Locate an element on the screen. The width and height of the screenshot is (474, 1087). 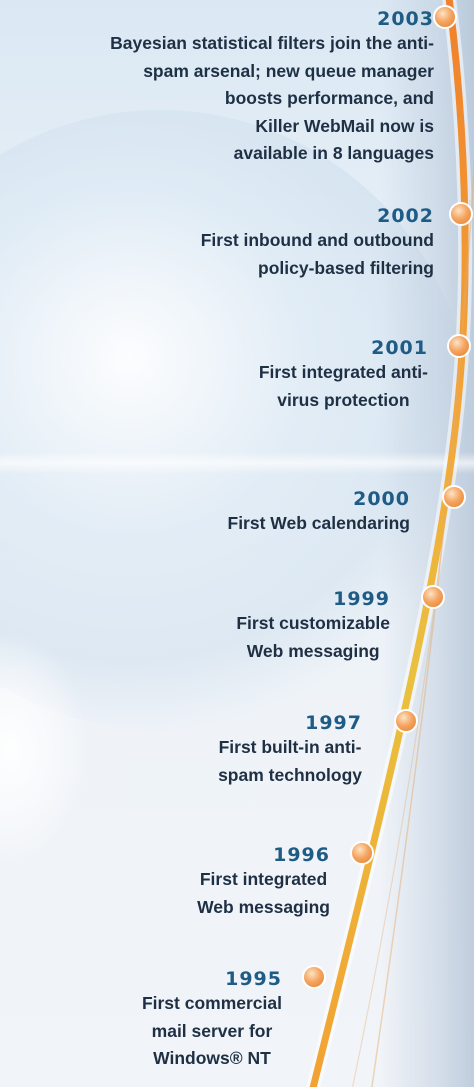
milestone-text: First customizable Web messaging is located at coordinates (313, 637).